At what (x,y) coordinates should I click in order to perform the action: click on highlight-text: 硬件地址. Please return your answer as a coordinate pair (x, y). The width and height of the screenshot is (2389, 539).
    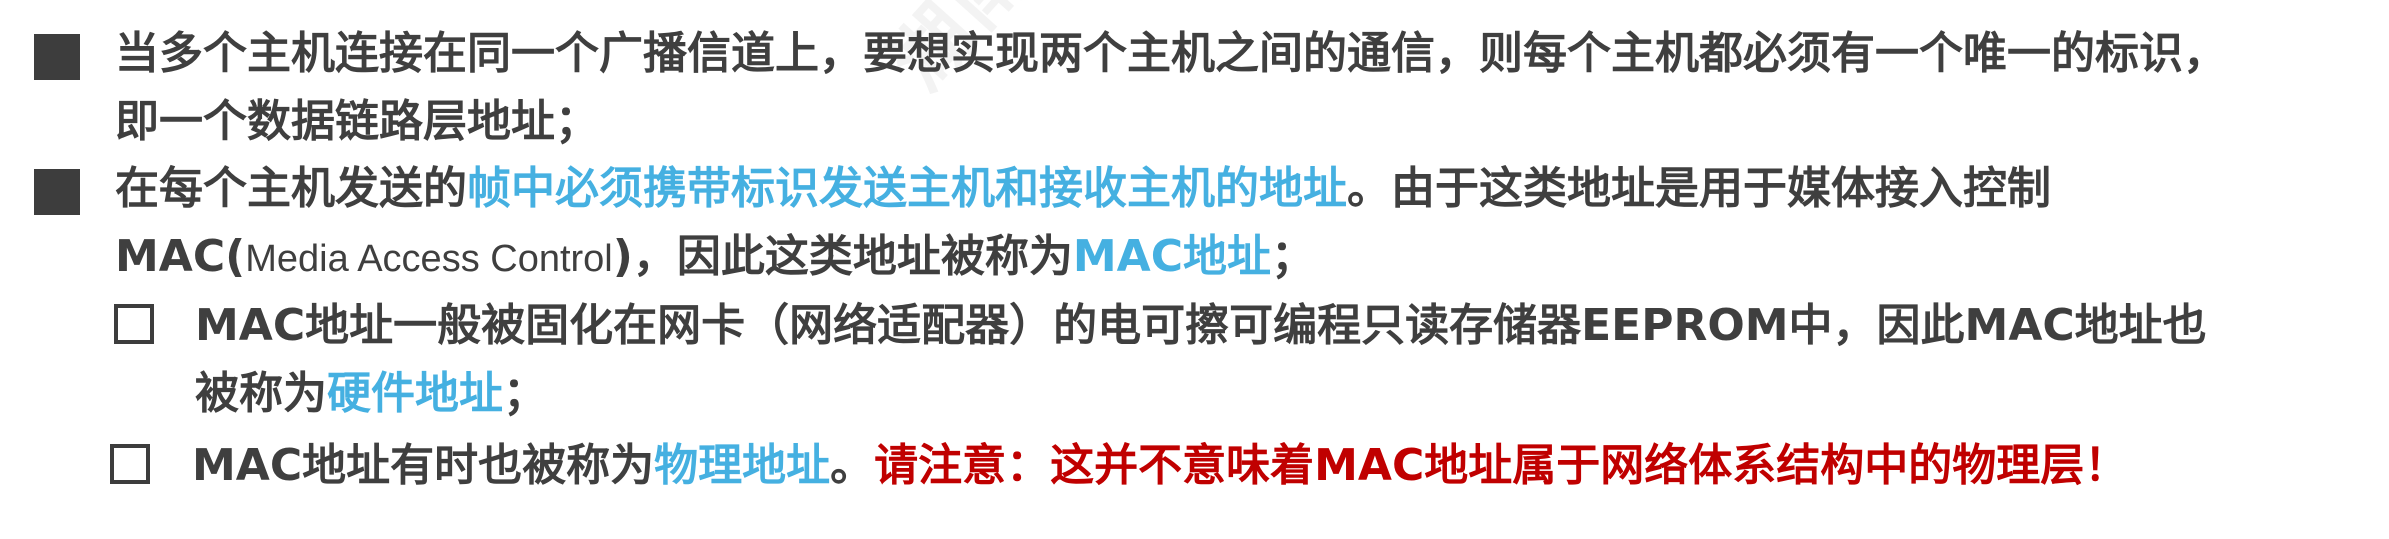
    Looking at the image, I should click on (415, 393).